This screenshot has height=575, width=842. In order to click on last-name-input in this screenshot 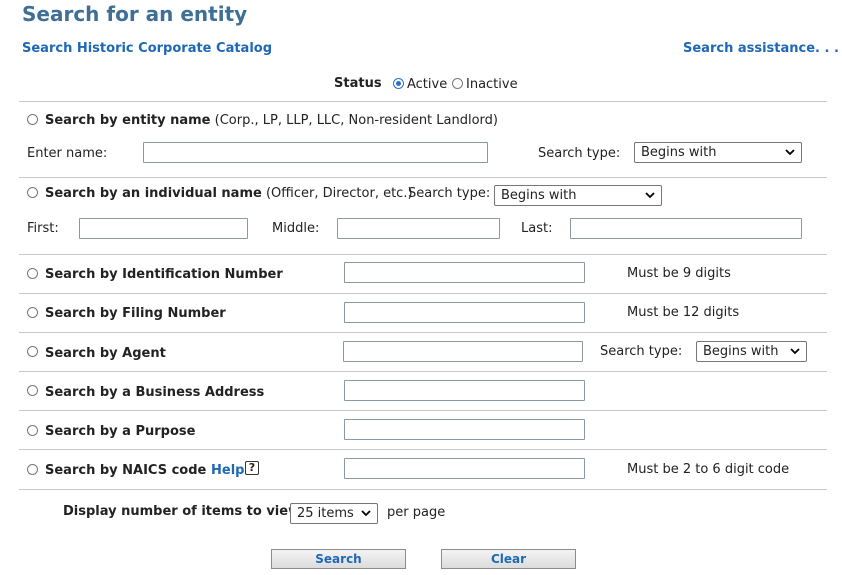, I will do `click(686, 228)`.